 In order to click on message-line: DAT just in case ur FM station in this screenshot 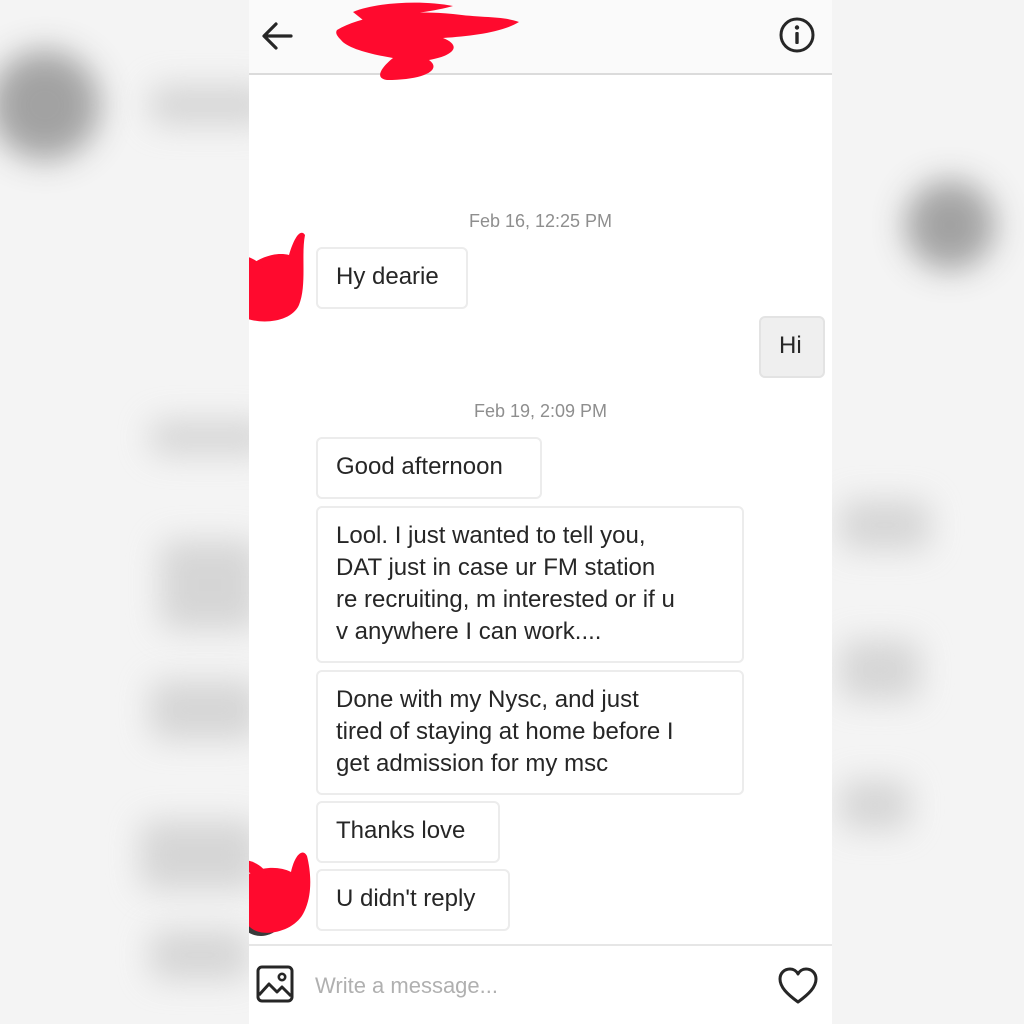, I will do `click(496, 567)`.